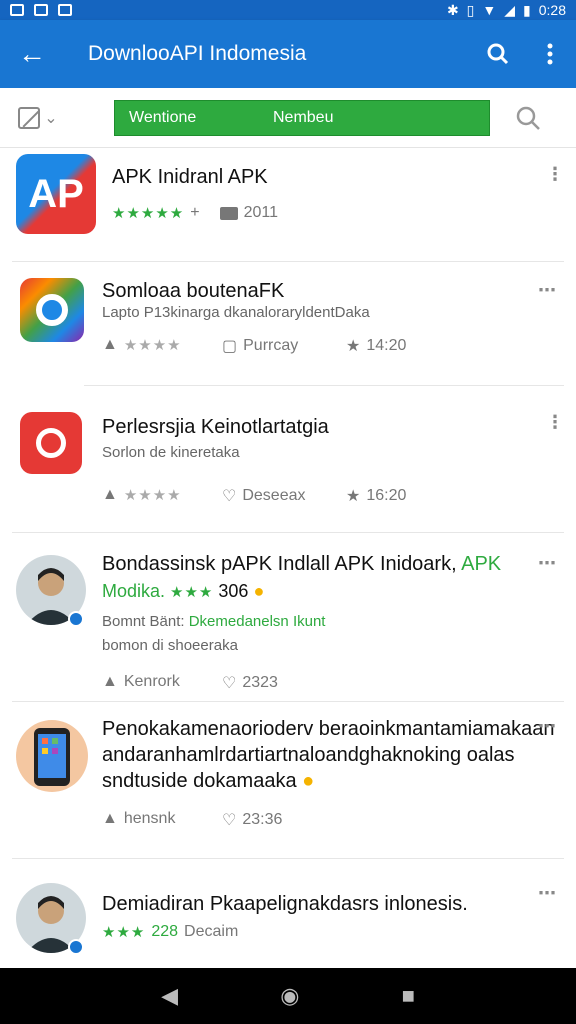  What do you see at coordinates (331, 118) in the screenshot?
I see `tab-nembeu: Nembeu` at bounding box center [331, 118].